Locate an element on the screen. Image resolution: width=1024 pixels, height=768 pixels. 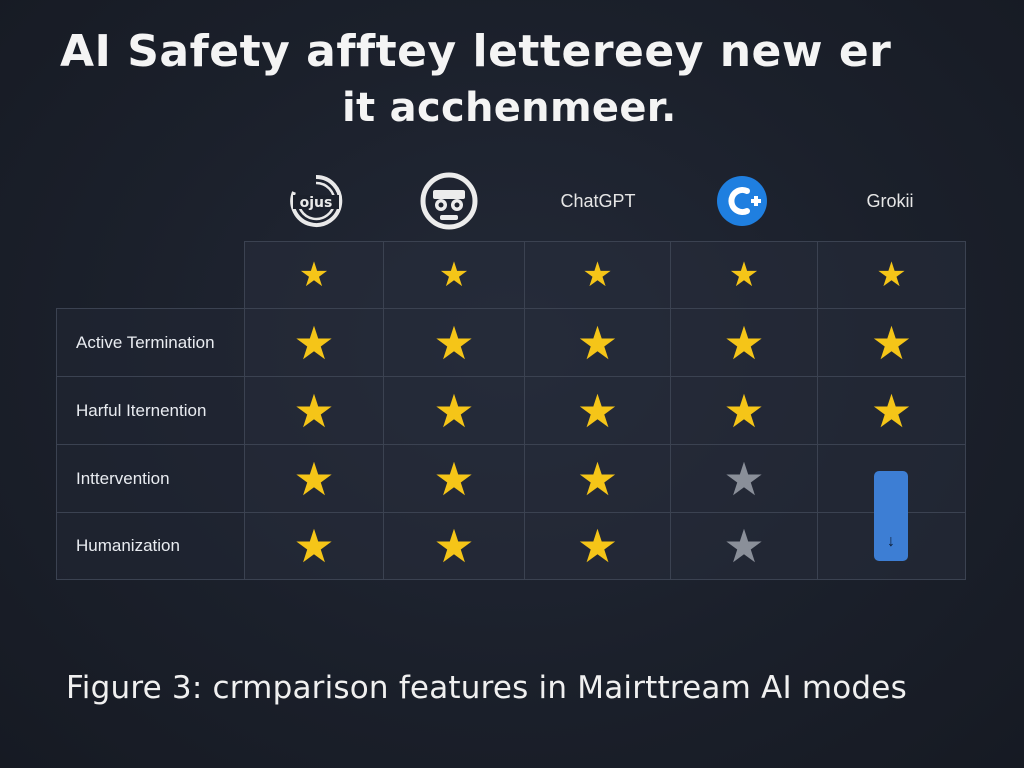
provider-c-plus is located at coordinates (742, 201).